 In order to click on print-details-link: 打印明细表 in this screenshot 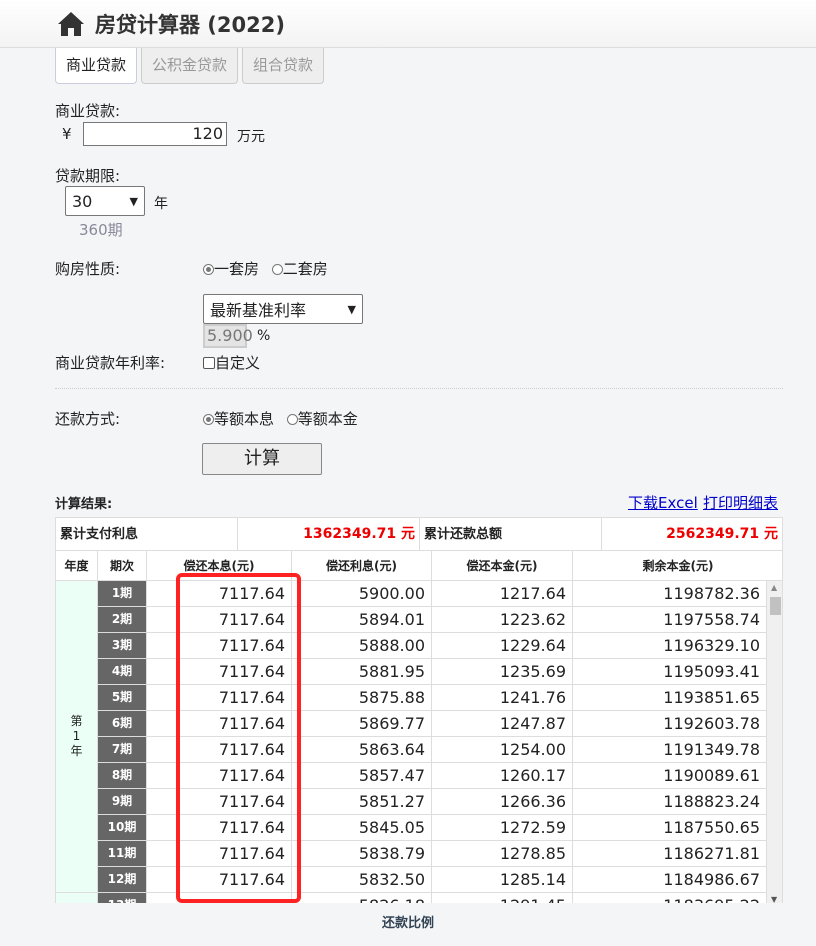, I will do `click(740, 502)`.